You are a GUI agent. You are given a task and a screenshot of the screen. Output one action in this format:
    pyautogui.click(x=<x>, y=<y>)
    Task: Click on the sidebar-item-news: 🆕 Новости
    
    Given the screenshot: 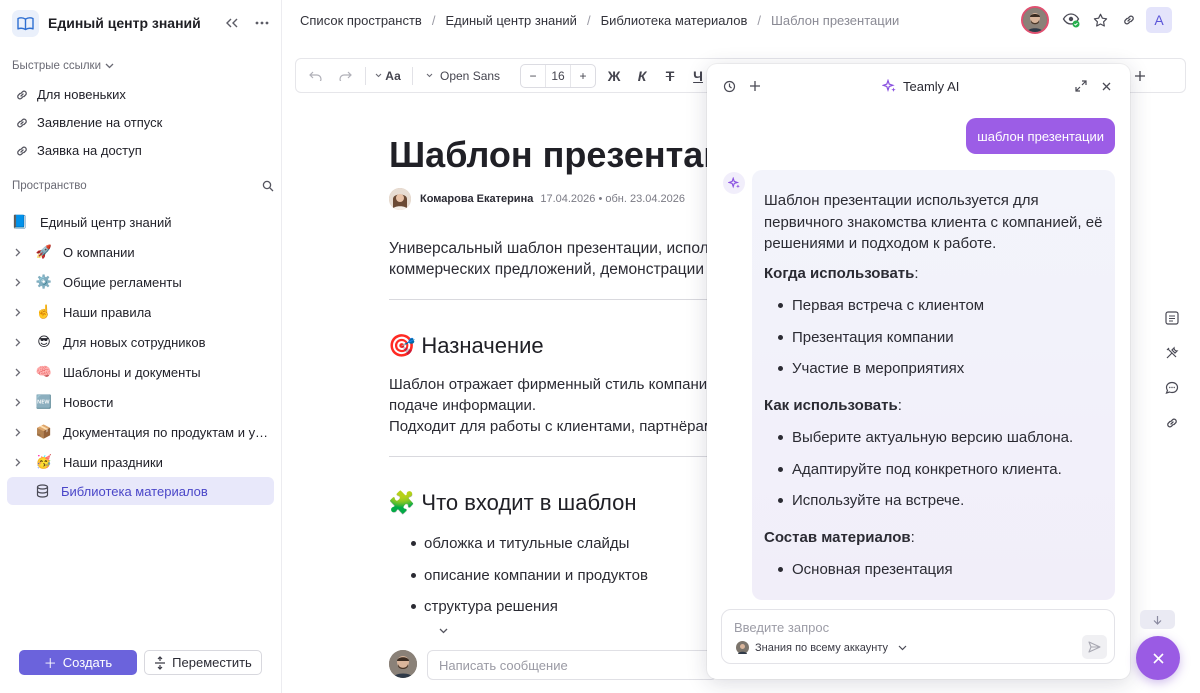 What is the action you would take?
    pyautogui.click(x=140, y=402)
    